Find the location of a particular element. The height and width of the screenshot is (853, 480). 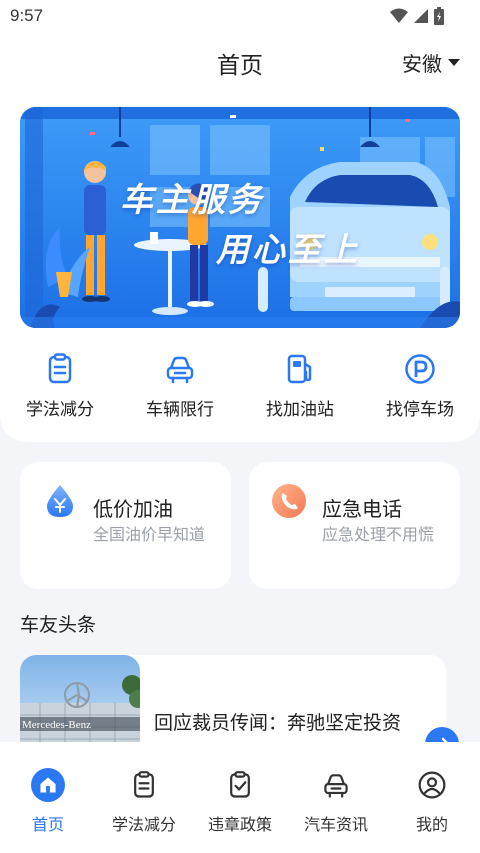

quick-nav-label: 学法减分 is located at coordinates (60, 410).